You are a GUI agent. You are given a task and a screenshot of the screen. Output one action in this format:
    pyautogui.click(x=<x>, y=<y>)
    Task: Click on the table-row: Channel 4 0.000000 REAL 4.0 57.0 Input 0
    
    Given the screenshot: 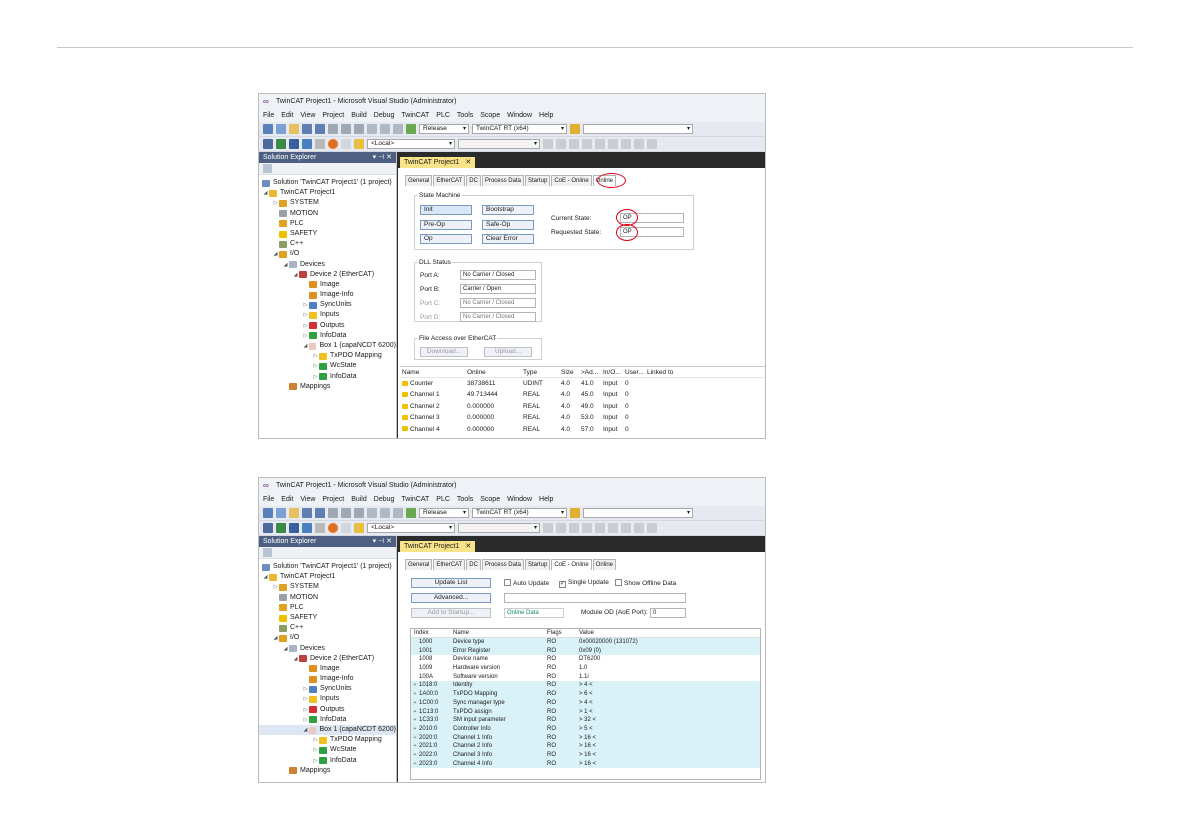 What is the action you would take?
    pyautogui.click(x=582, y=429)
    